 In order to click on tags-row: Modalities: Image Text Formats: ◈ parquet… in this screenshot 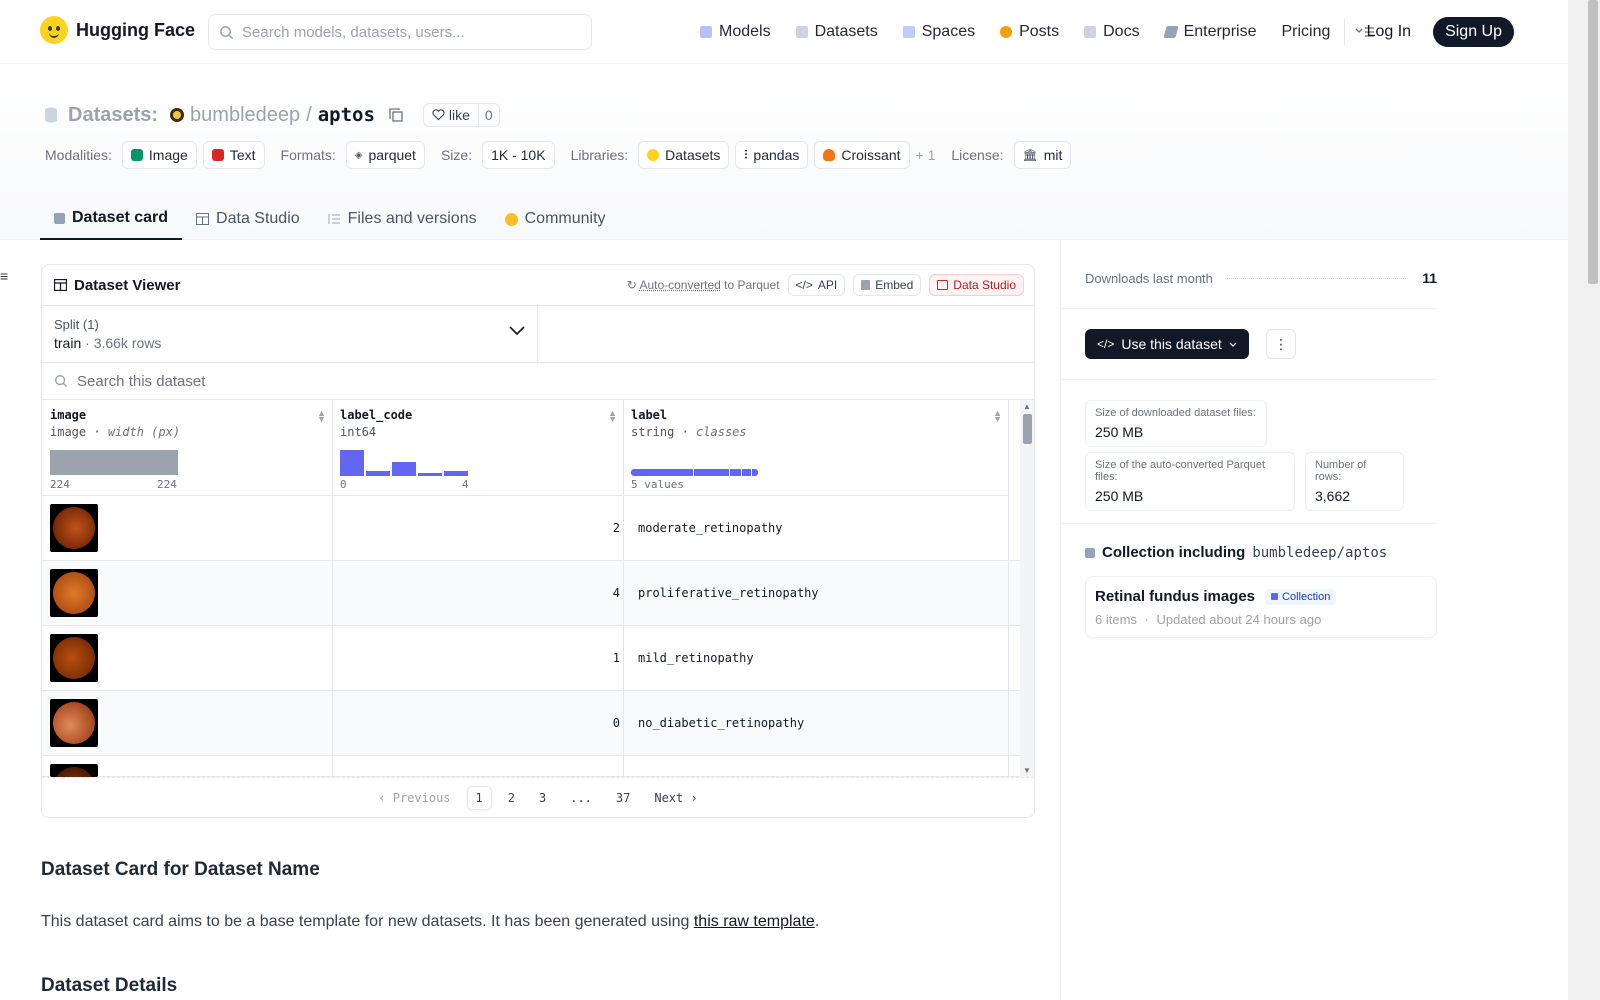, I will do `click(558, 155)`.